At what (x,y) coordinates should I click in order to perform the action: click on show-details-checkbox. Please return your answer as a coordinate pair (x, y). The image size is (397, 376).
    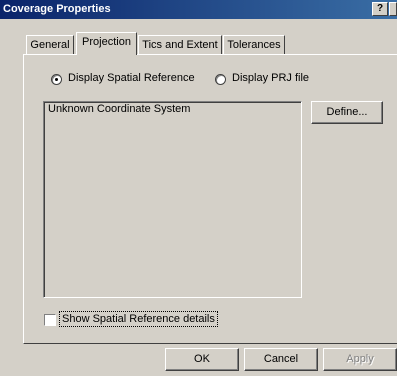
    Looking at the image, I should click on (50, 320).